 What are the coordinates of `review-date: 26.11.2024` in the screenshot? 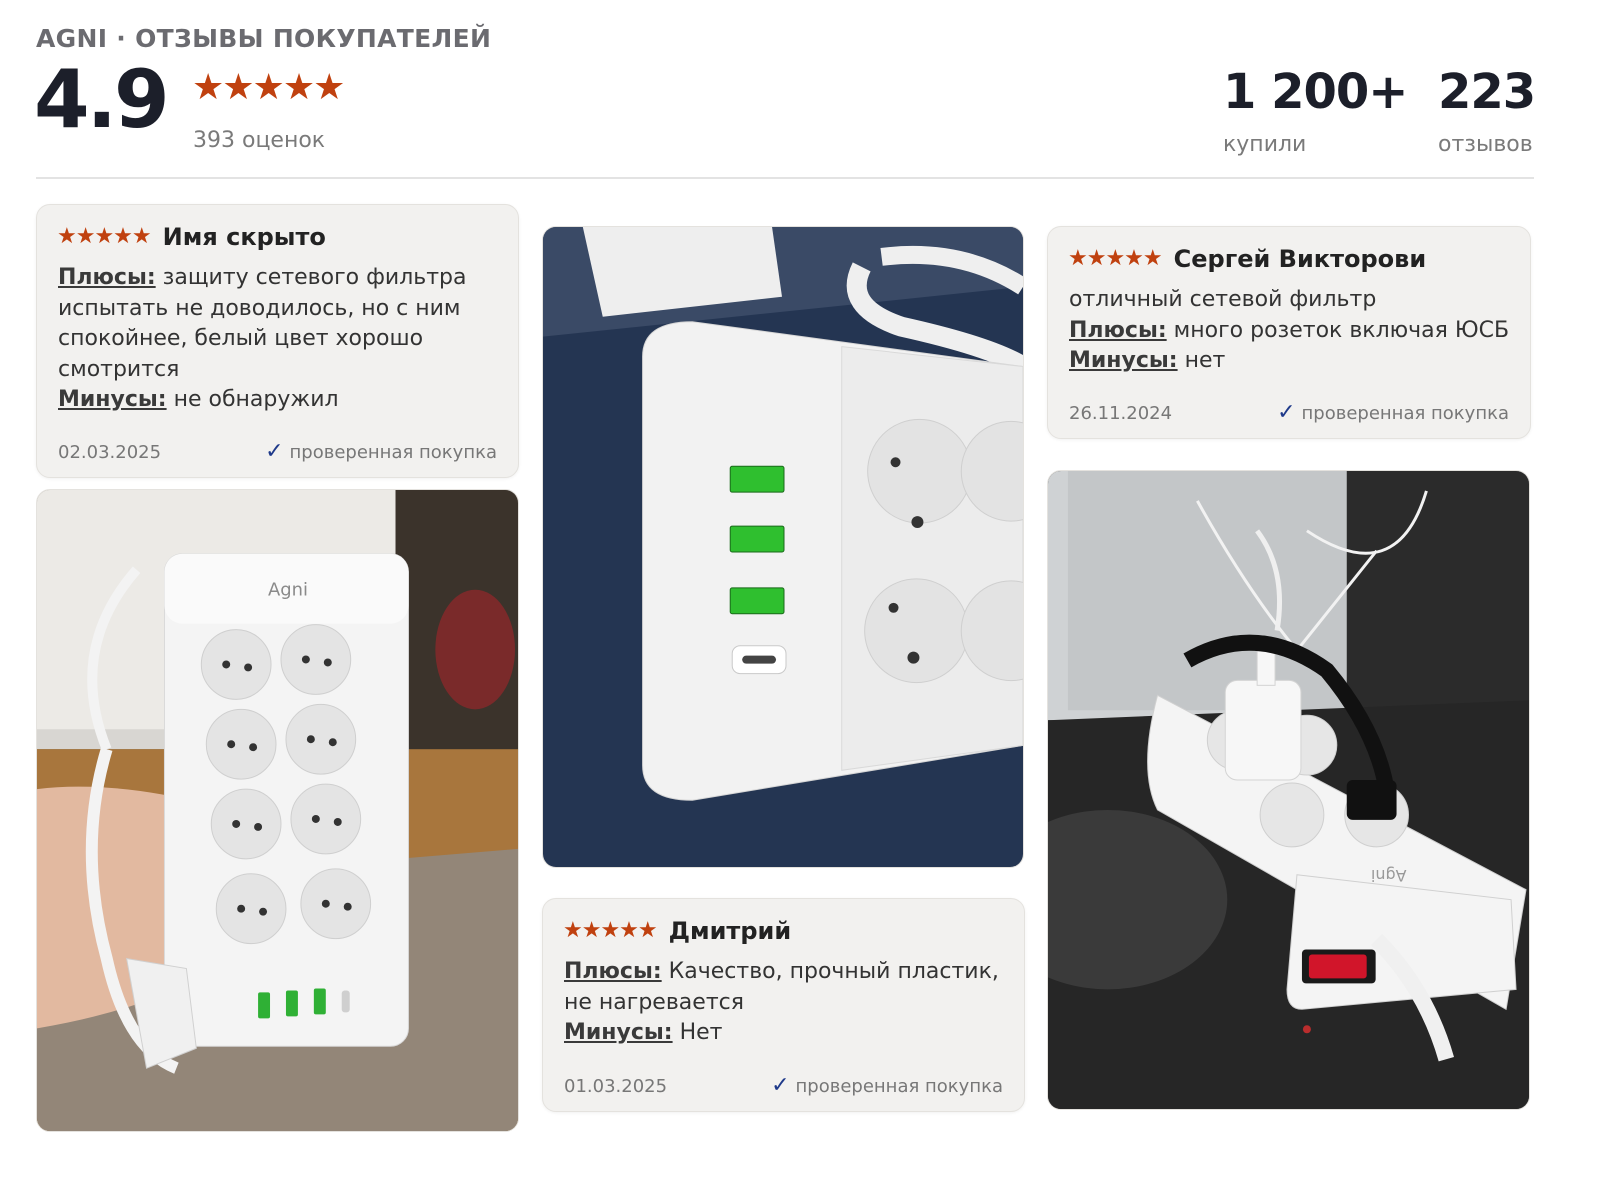 It's located at (1121, 413).